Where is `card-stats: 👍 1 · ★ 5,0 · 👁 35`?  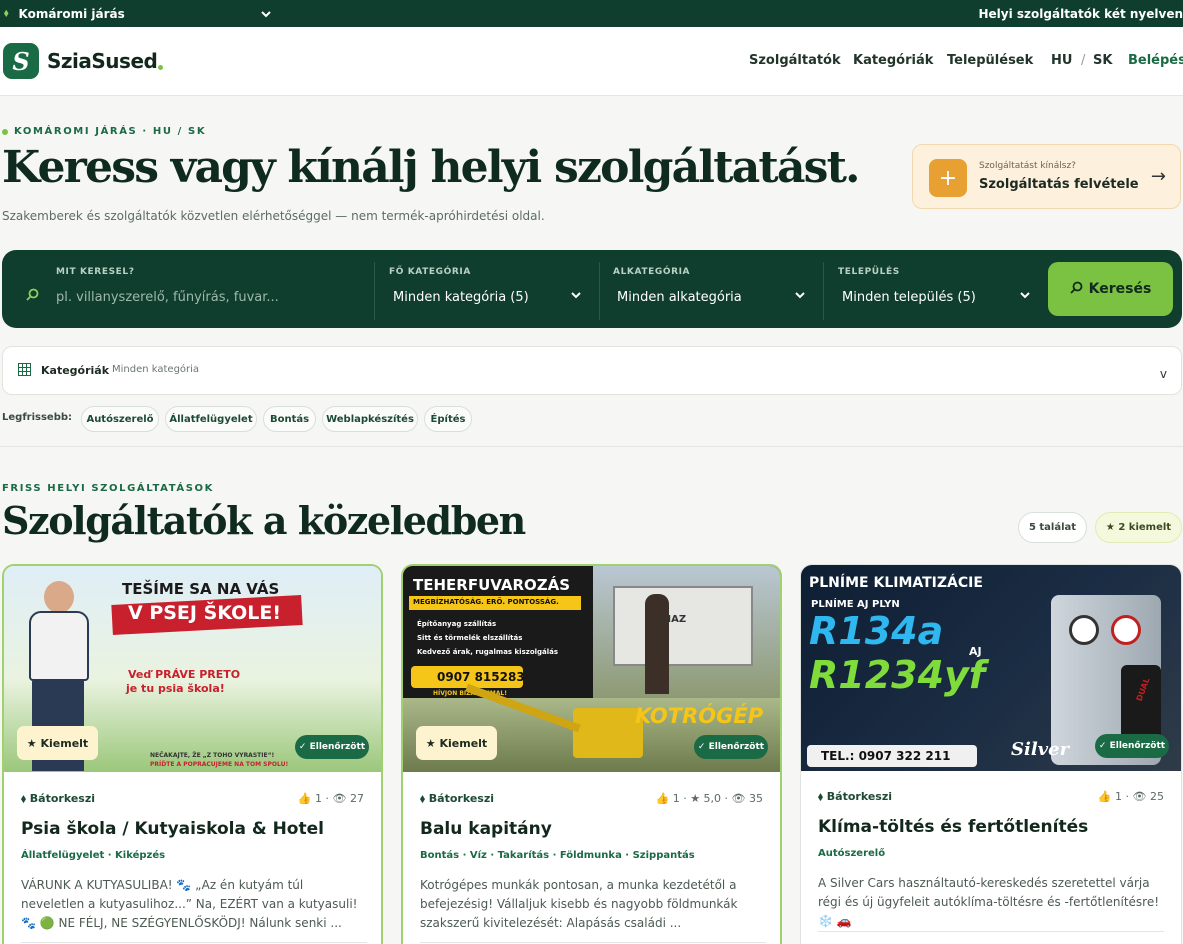 card-stats: 👍 1 · ★ 5,0 · 👁 35 is located at coordinates (709, 798).